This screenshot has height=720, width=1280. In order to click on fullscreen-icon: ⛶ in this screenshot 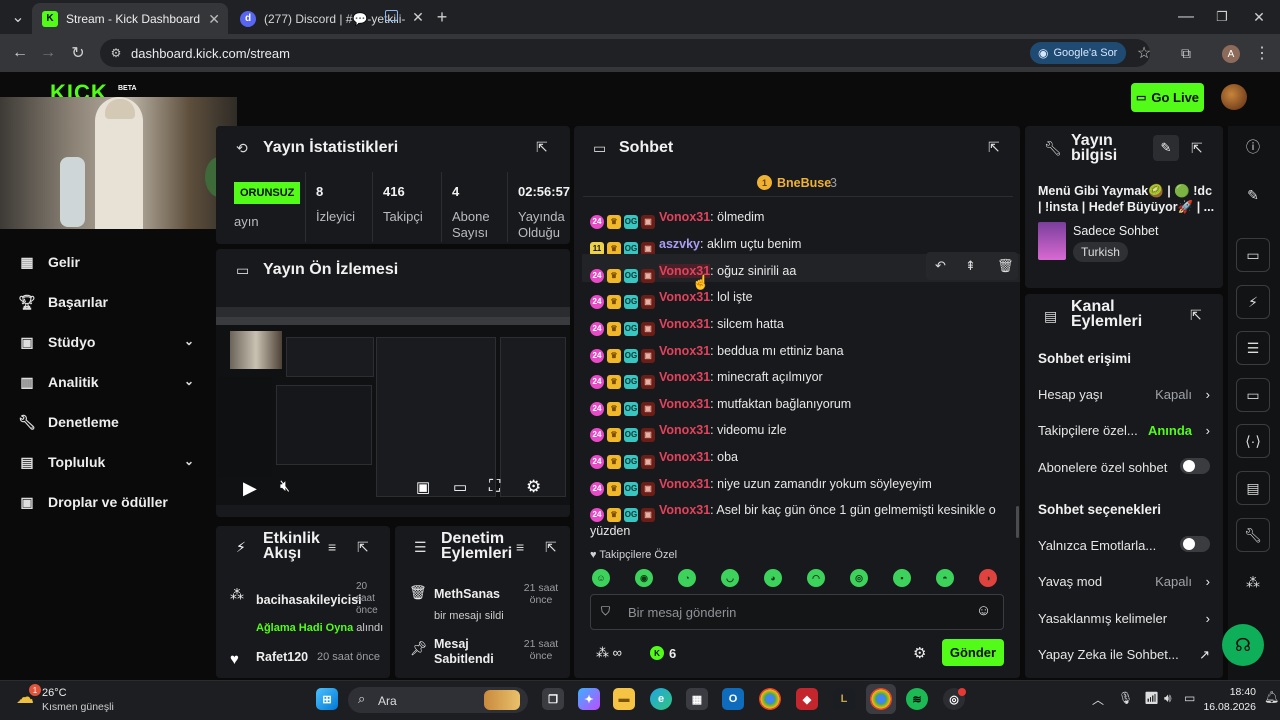, I will do `click(494, 487)`.